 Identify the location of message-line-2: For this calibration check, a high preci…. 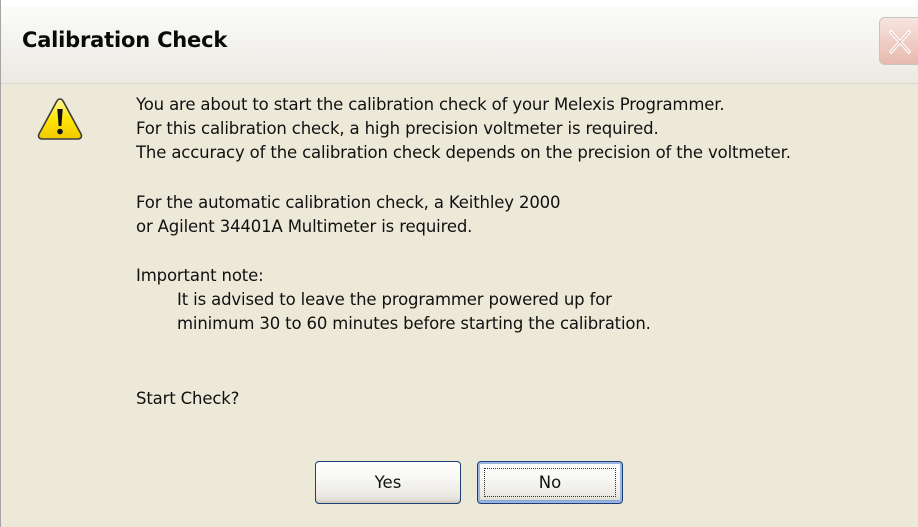
(397, 128).